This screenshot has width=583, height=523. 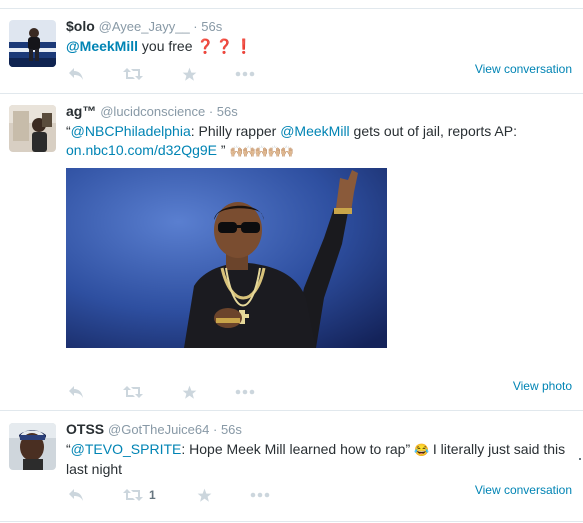 I want to click on tweet-header: OTSS @GotTheJuice64 · 56s, so click(x=154, y=429).